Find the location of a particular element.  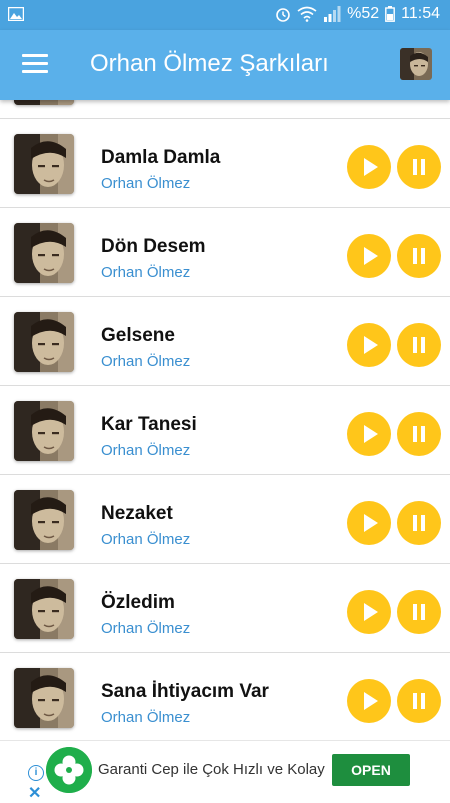

status-bar: %52 11:54 is located at coordinates (225, 15).